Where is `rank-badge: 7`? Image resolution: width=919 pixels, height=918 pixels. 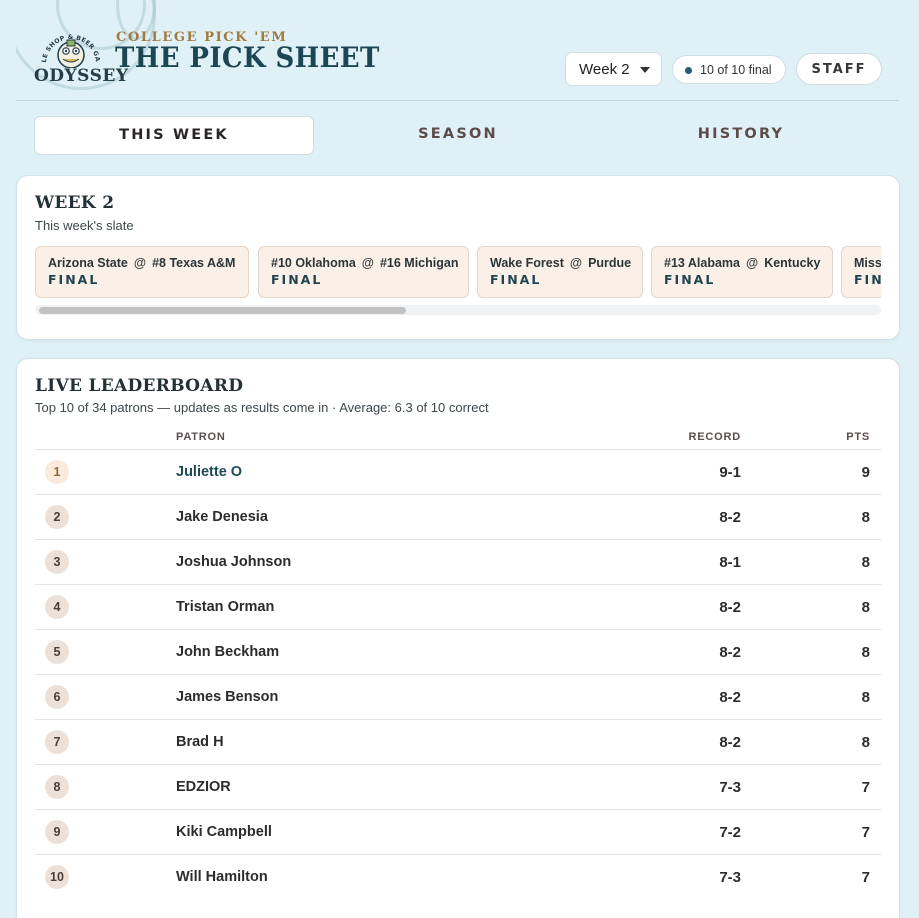 rank-badge: 7 is located at coordinates (57, 742).